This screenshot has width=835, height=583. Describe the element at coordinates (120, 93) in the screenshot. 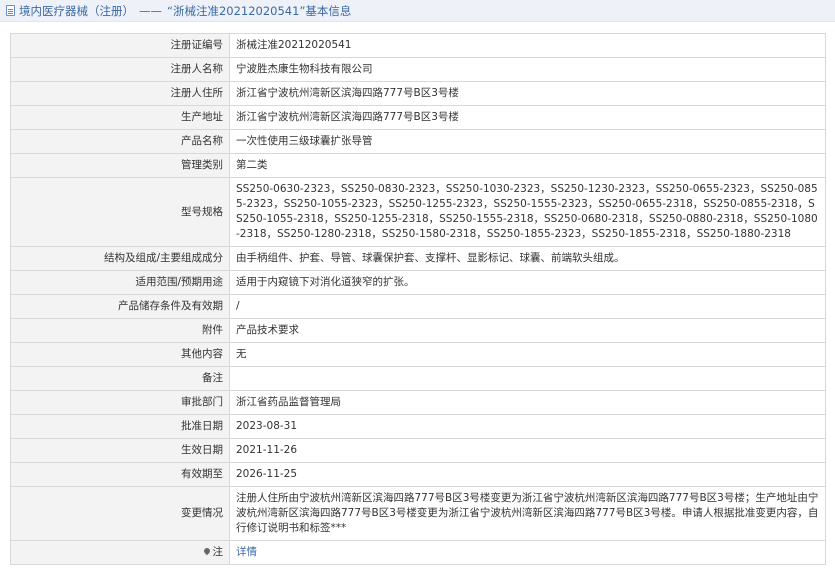

I see `field-label: 注册人住所` at that location.